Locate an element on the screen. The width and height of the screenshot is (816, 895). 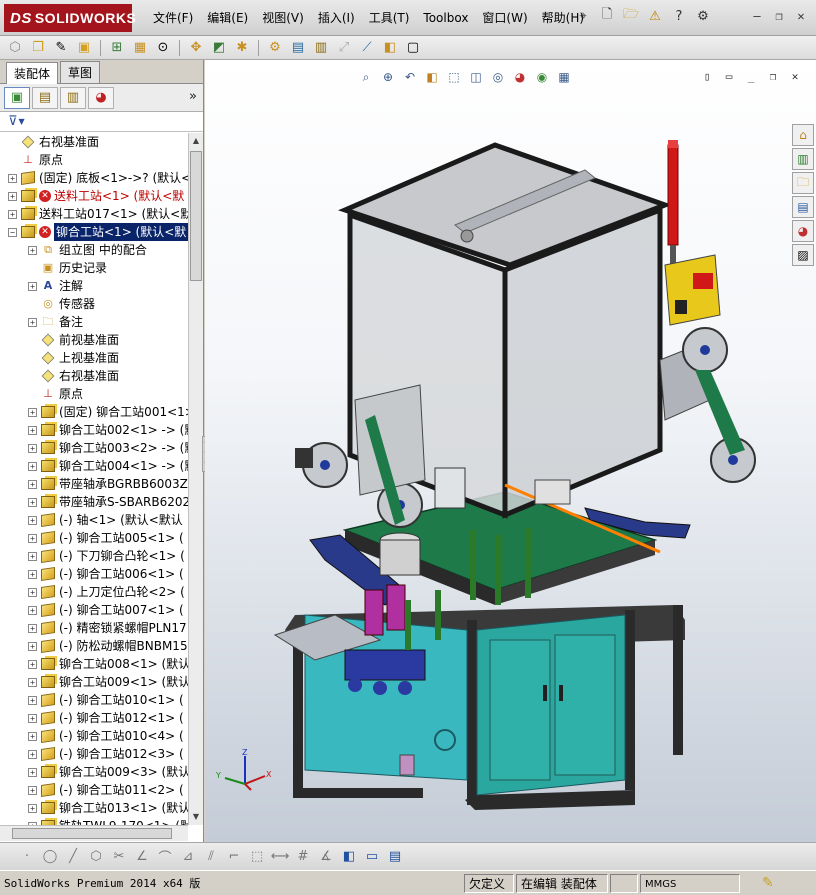
close-button: ✕ is located at coordinates (801, 16).